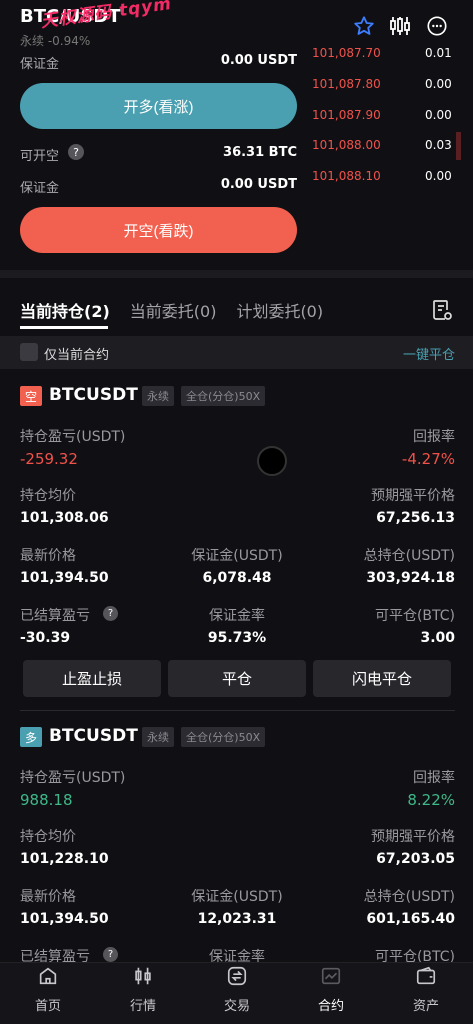  What do you see at coordinates (158, 230) in the screenshot?
I see `open-short-button: 开空(看跌)` at bounding box center [158, 230].